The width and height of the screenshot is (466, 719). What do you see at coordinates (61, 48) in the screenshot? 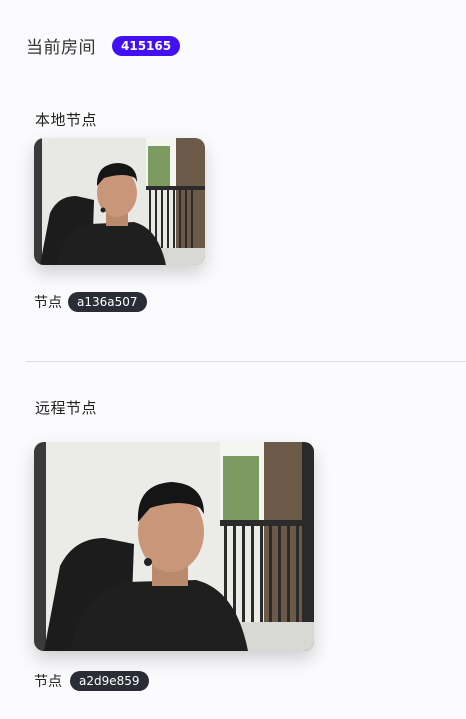
I see `room-label: 当前房间` at bounding box center [61, 48].